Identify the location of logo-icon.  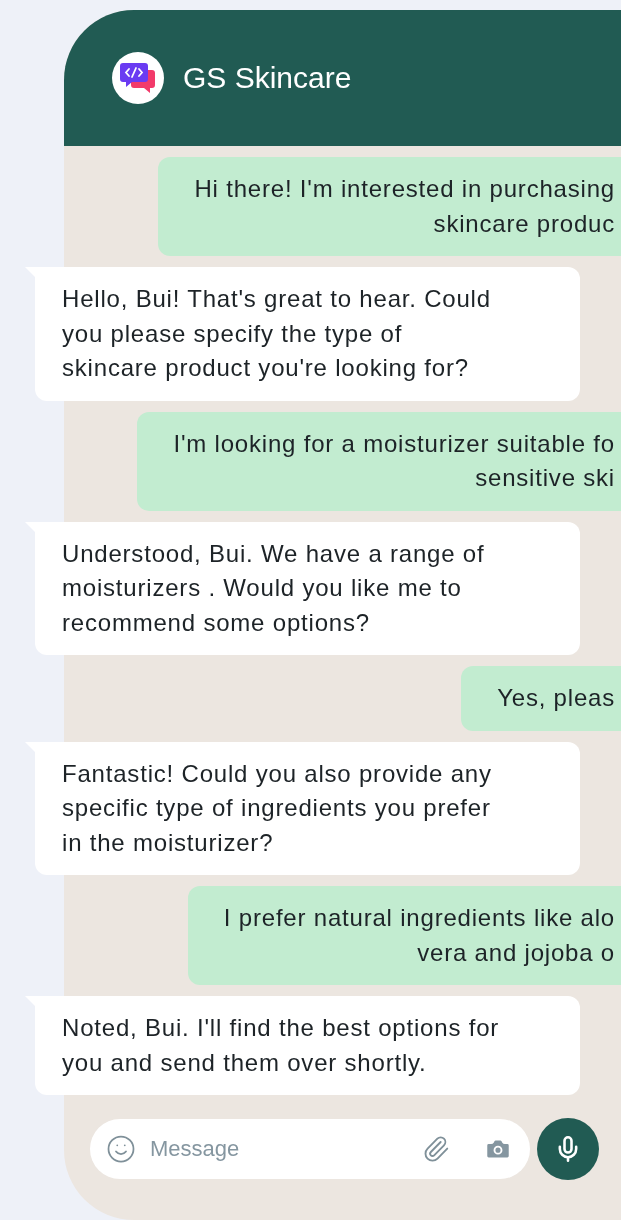
(138, 78).